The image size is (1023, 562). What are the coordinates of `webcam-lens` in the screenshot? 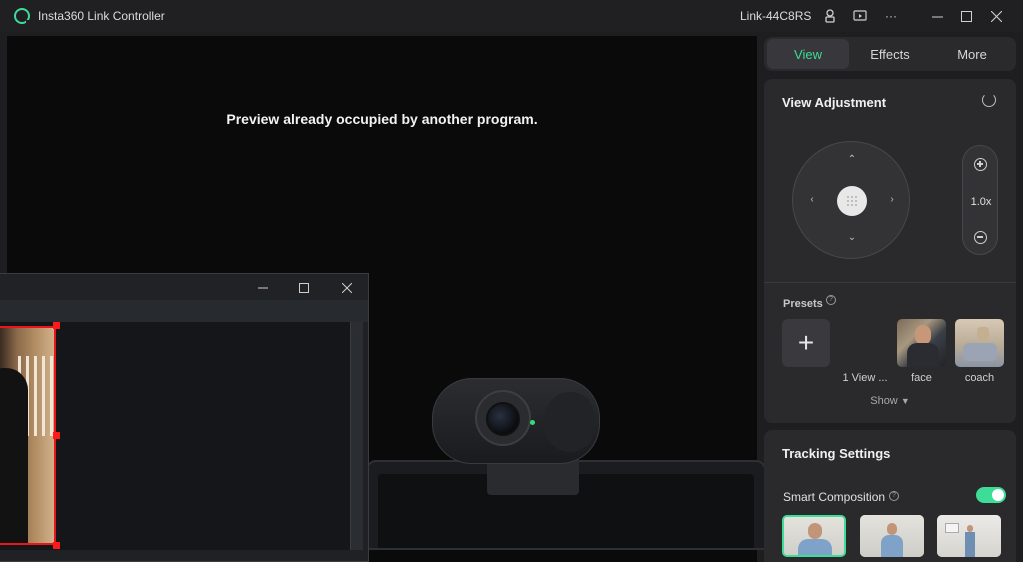 It's located at (503, 419).